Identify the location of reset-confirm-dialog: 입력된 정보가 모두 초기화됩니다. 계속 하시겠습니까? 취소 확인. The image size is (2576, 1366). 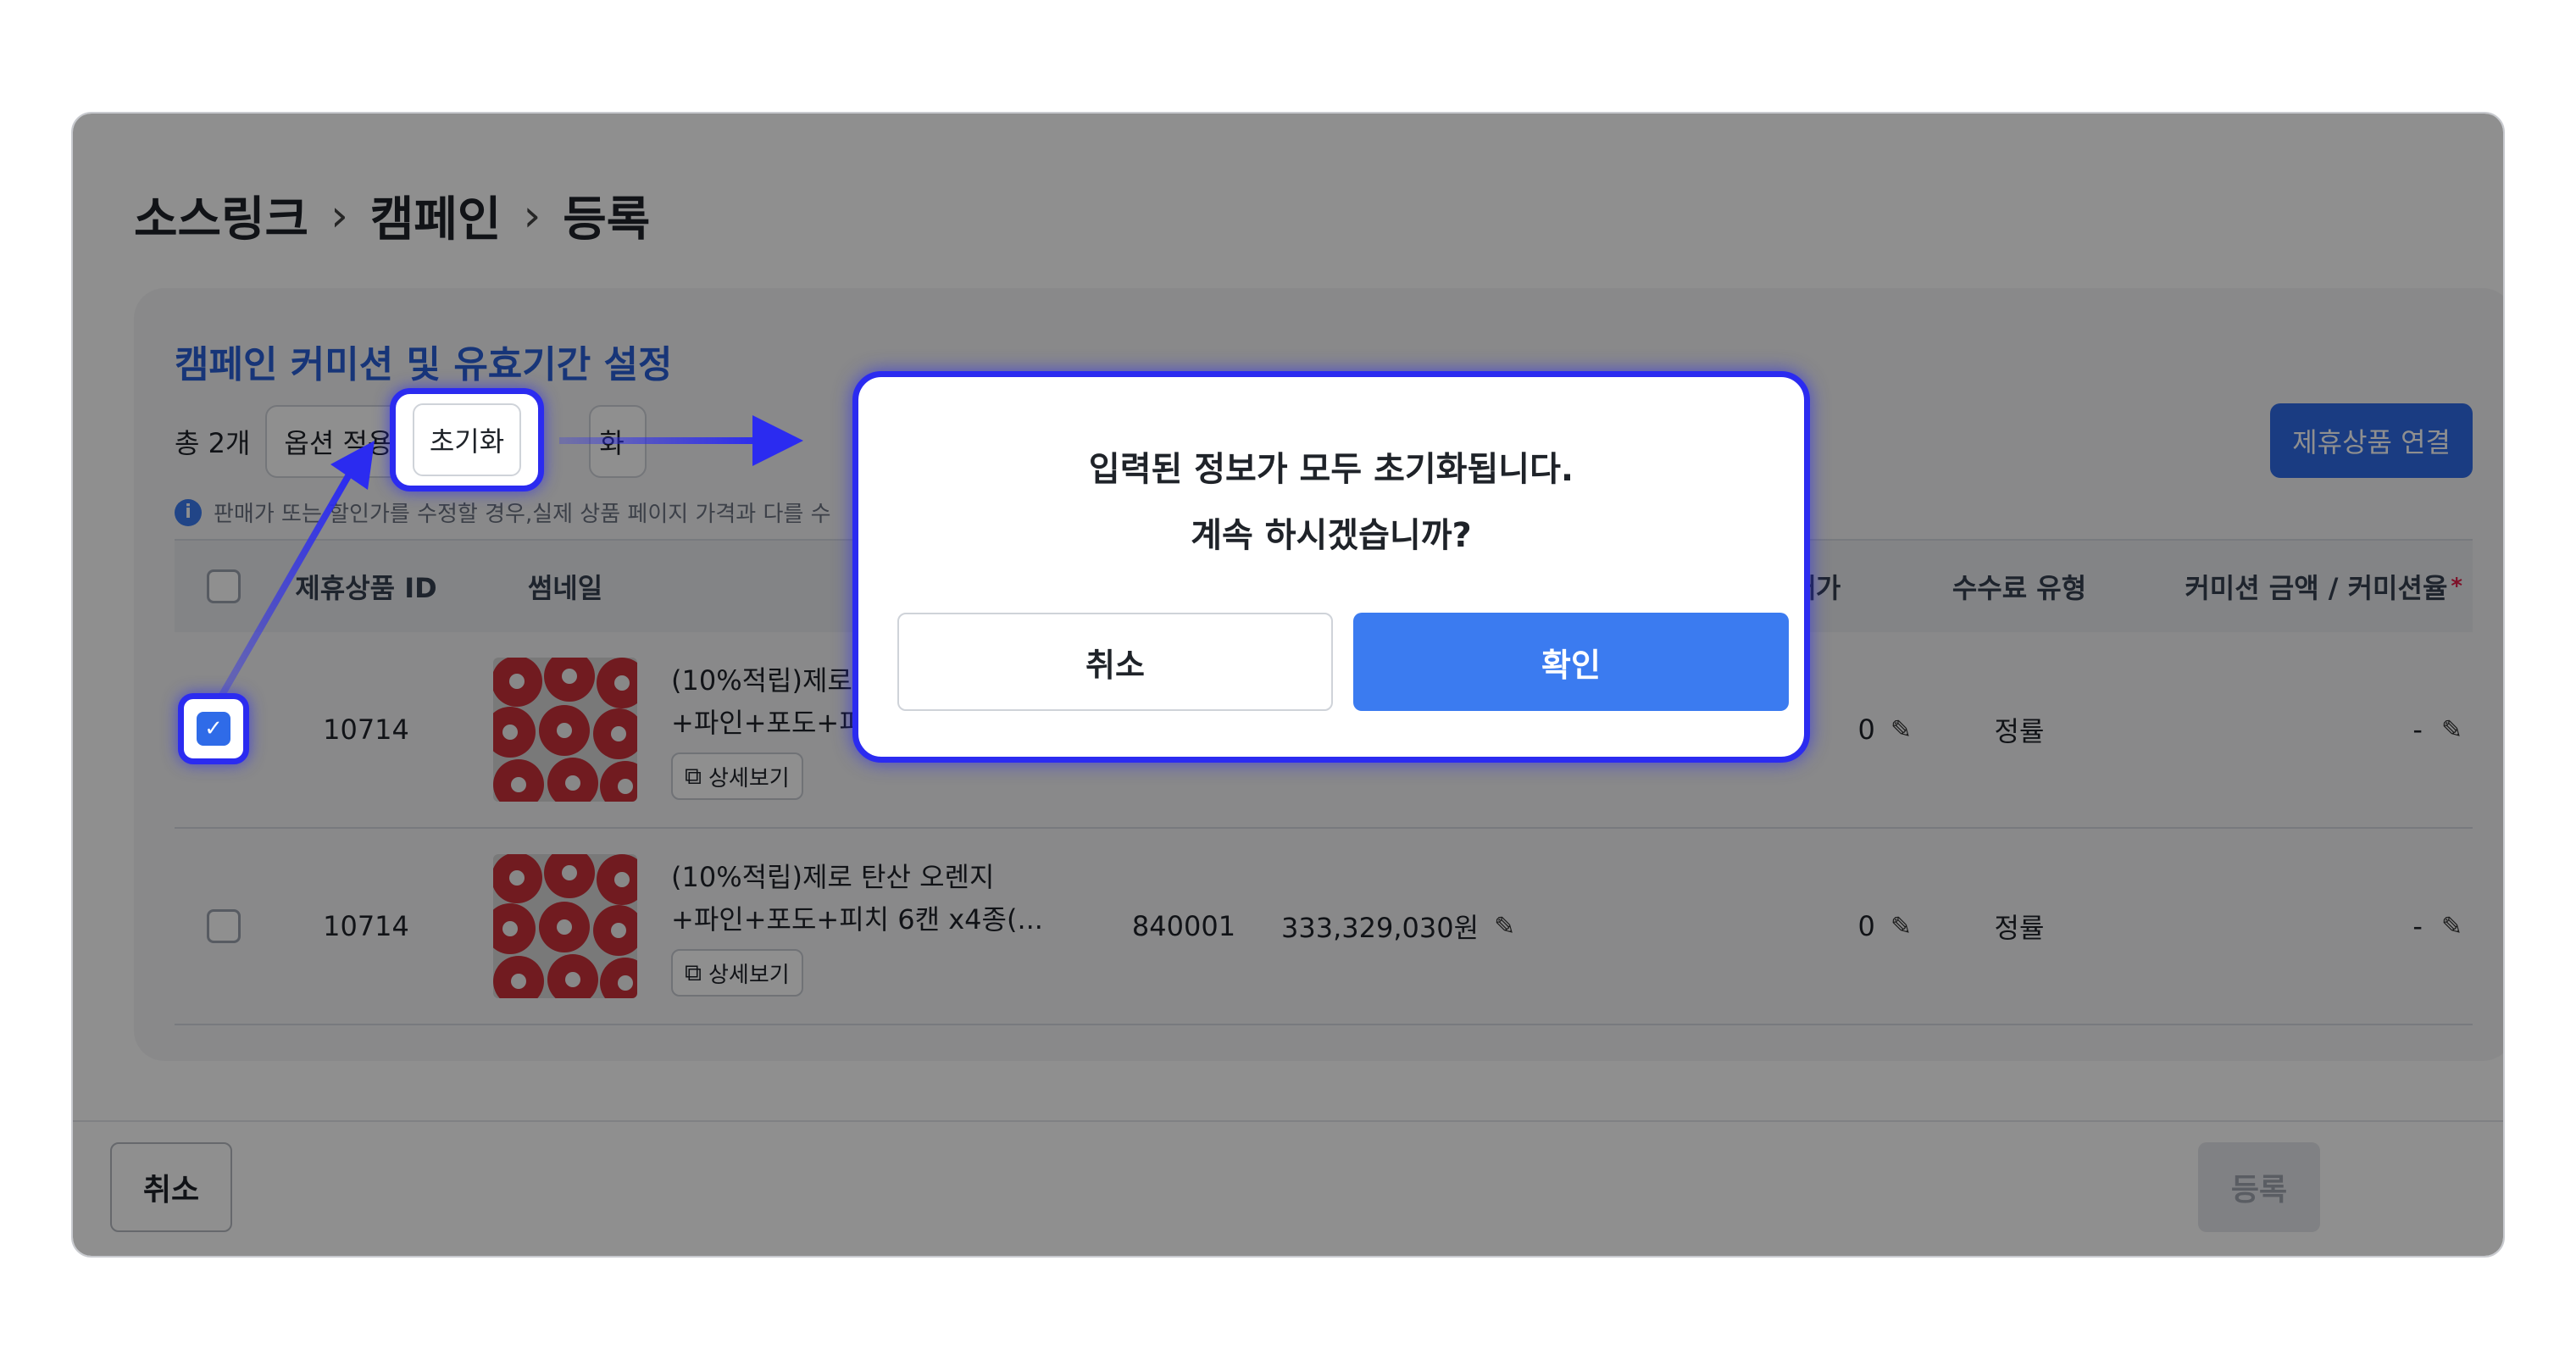
(1331, 567).